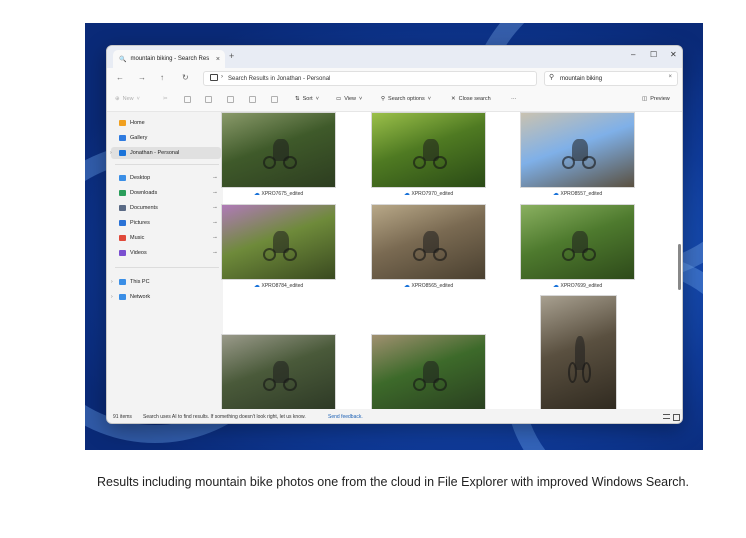 Image resolution: width=746 pixels, height=538 pixels. What do you see at coordinates (611, 78) in the screenshot?
I see `search-input: ⚲ mountain biking ×` at bounding box center [611, 78].